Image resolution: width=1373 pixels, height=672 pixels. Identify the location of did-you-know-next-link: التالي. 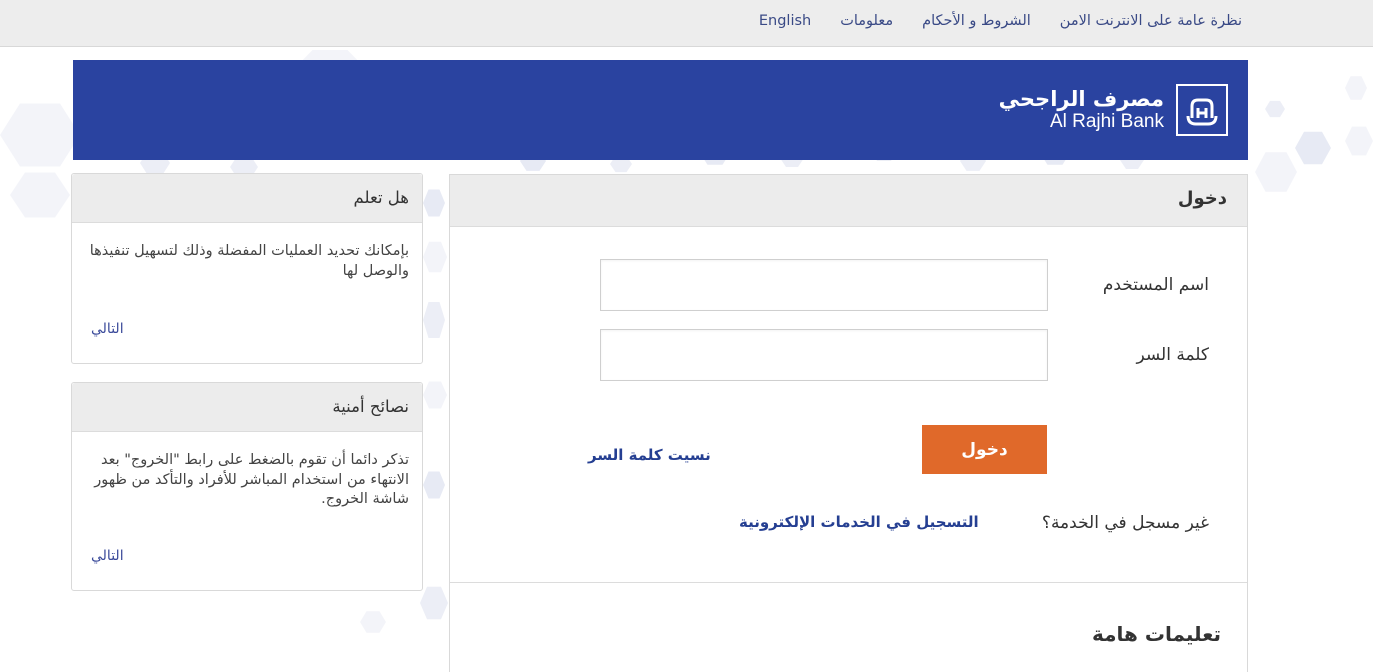
(107, 329).